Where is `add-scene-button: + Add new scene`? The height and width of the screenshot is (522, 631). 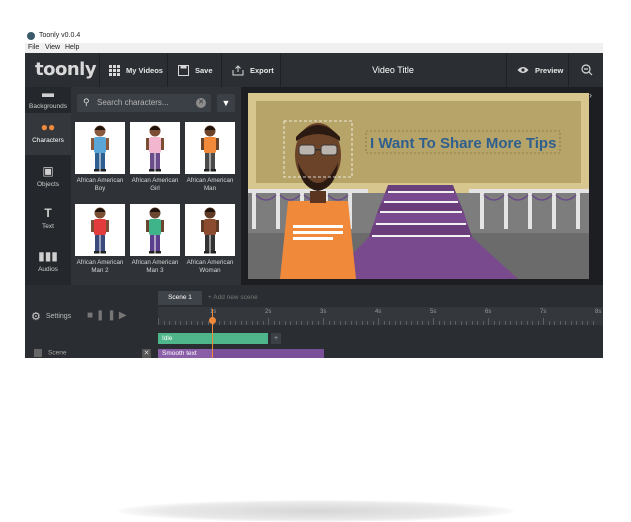
add-scene-button: + Add new scene is located at coordinates (233, 298).